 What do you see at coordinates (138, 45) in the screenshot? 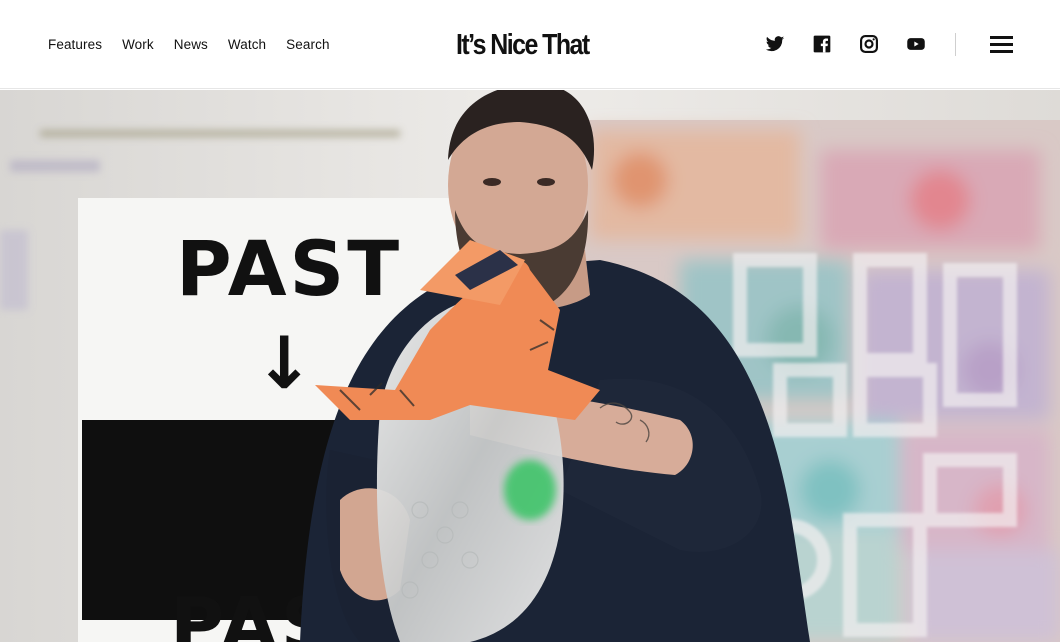
I see `nav-work: Work` at bounding box center [138, 45].